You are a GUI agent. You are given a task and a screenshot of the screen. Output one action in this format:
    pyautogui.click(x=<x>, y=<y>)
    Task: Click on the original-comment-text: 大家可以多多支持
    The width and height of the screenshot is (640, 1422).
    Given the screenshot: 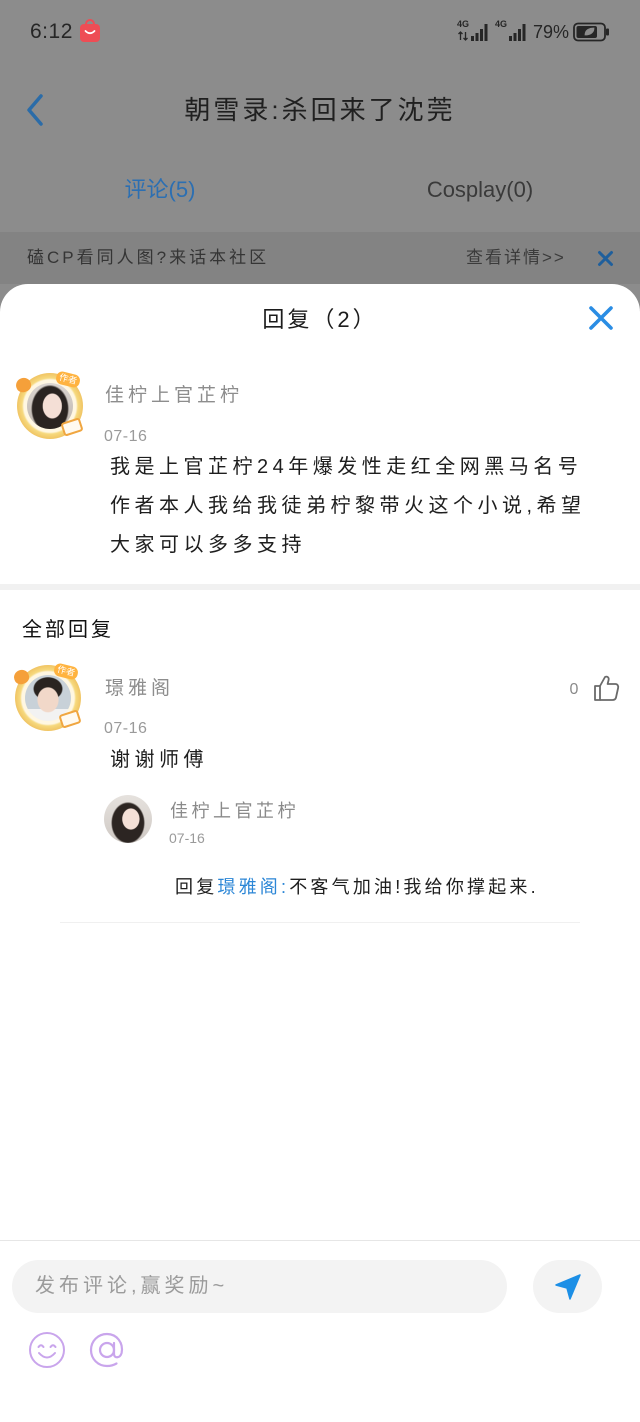 What is the action you would take?
    pyautogui.click(x=208, y=545)
    